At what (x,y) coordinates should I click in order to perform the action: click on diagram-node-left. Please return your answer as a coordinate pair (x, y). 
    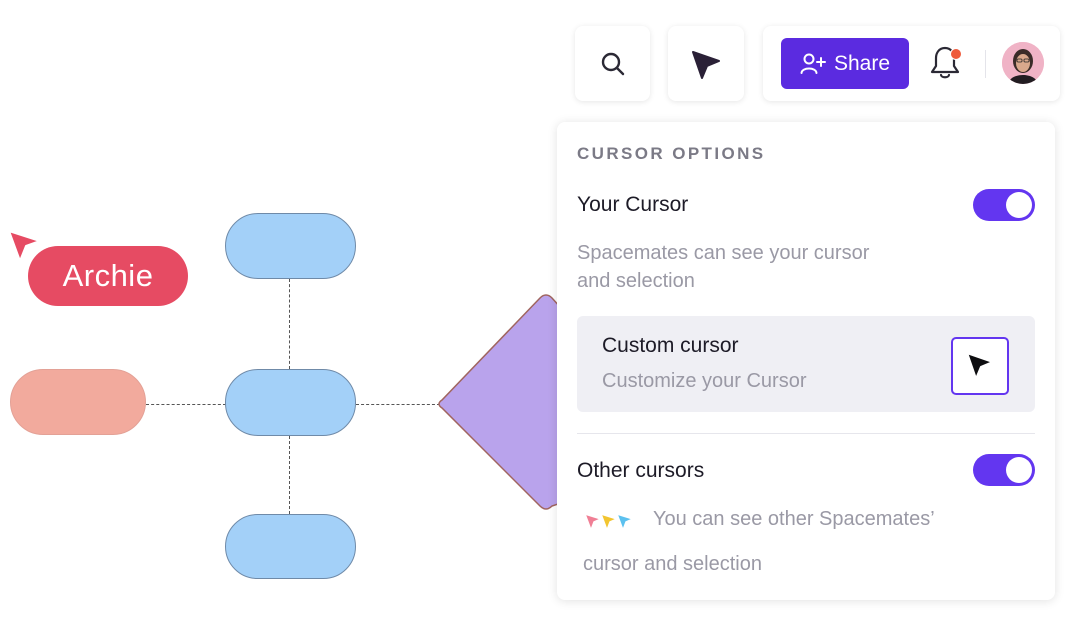
    Looking at the image, I should click on (78, 402).